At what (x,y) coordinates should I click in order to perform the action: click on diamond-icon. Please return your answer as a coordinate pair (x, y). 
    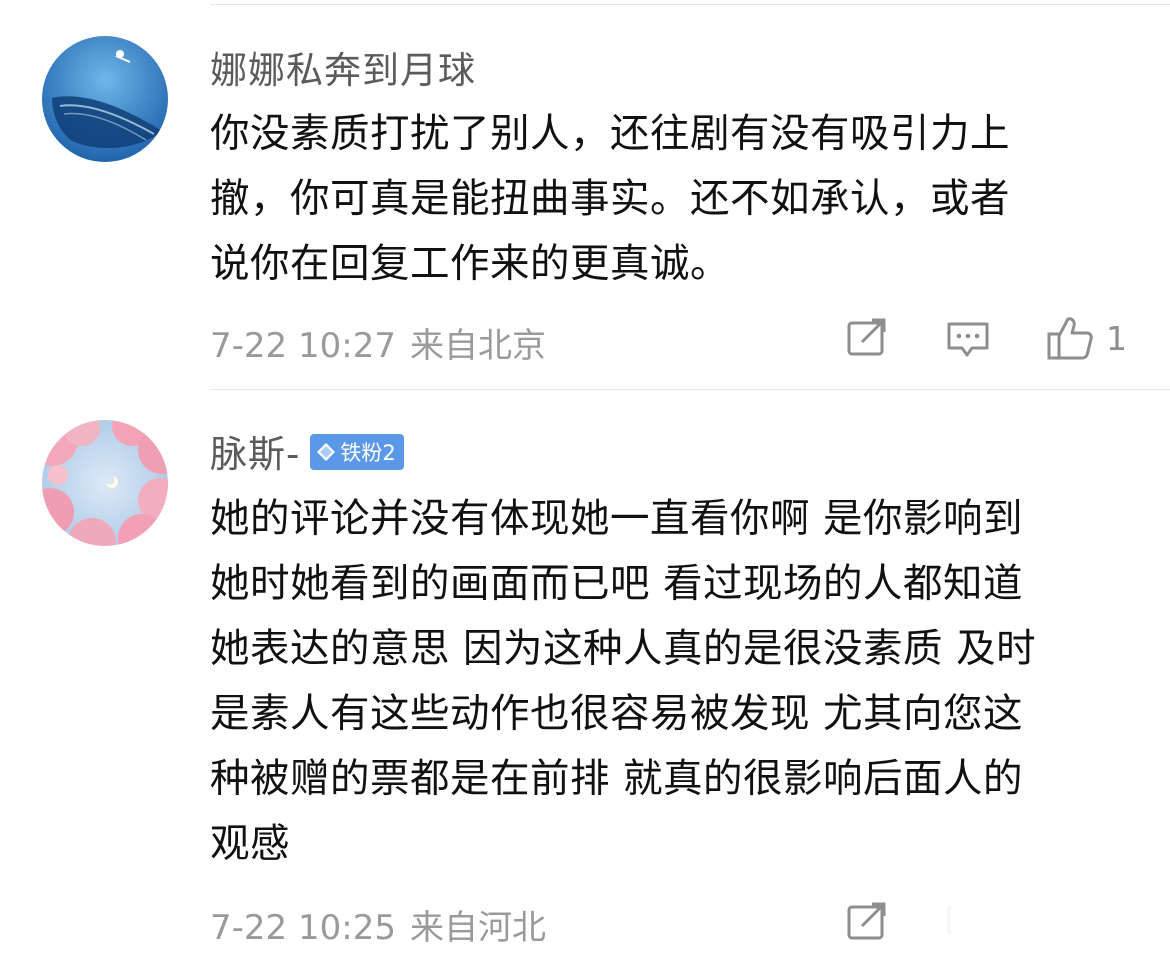
    Looking at the image, I should click on (326, 451).